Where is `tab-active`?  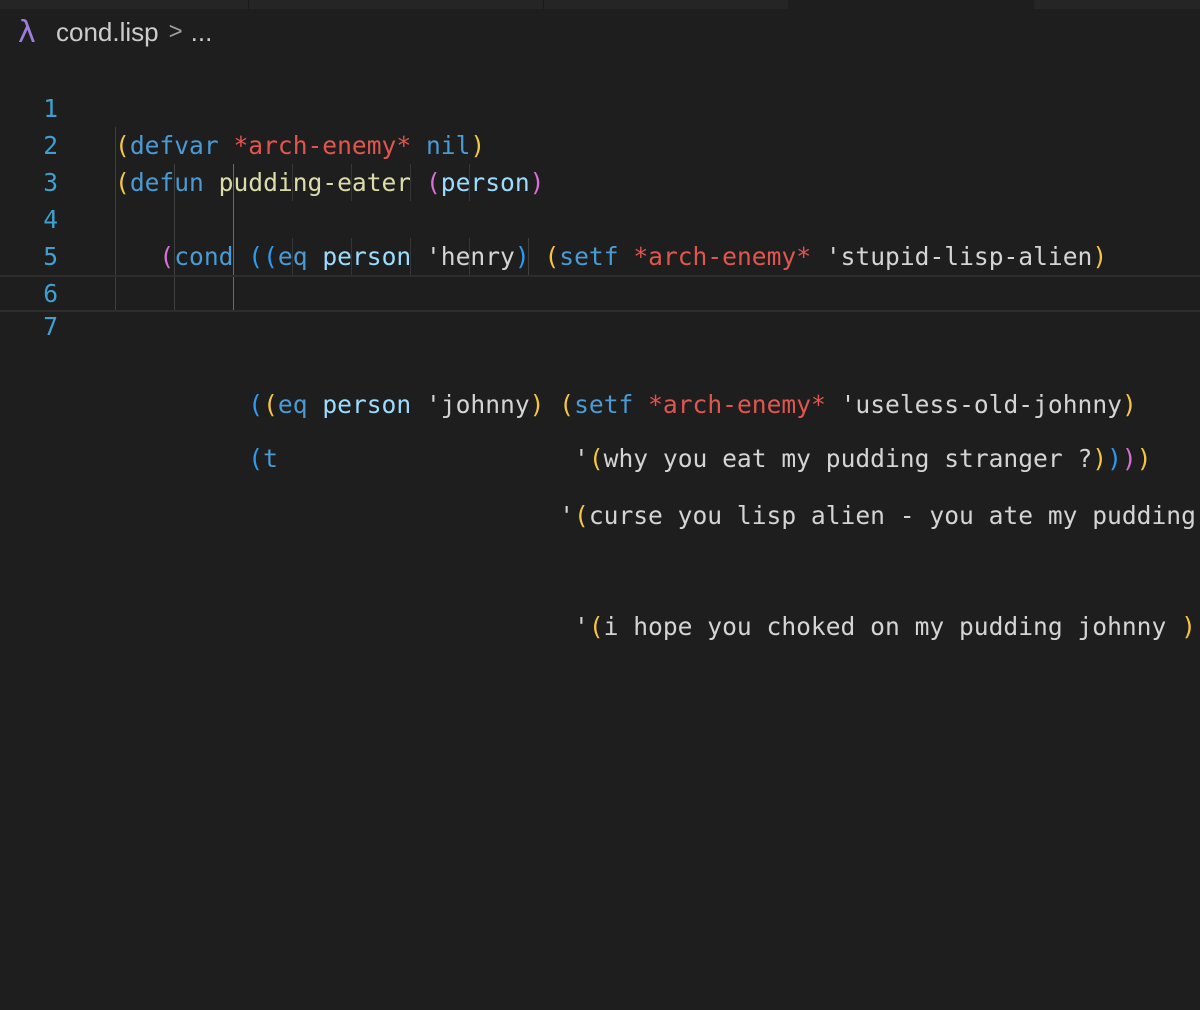
tab-active is located at coordinates (911, 4).